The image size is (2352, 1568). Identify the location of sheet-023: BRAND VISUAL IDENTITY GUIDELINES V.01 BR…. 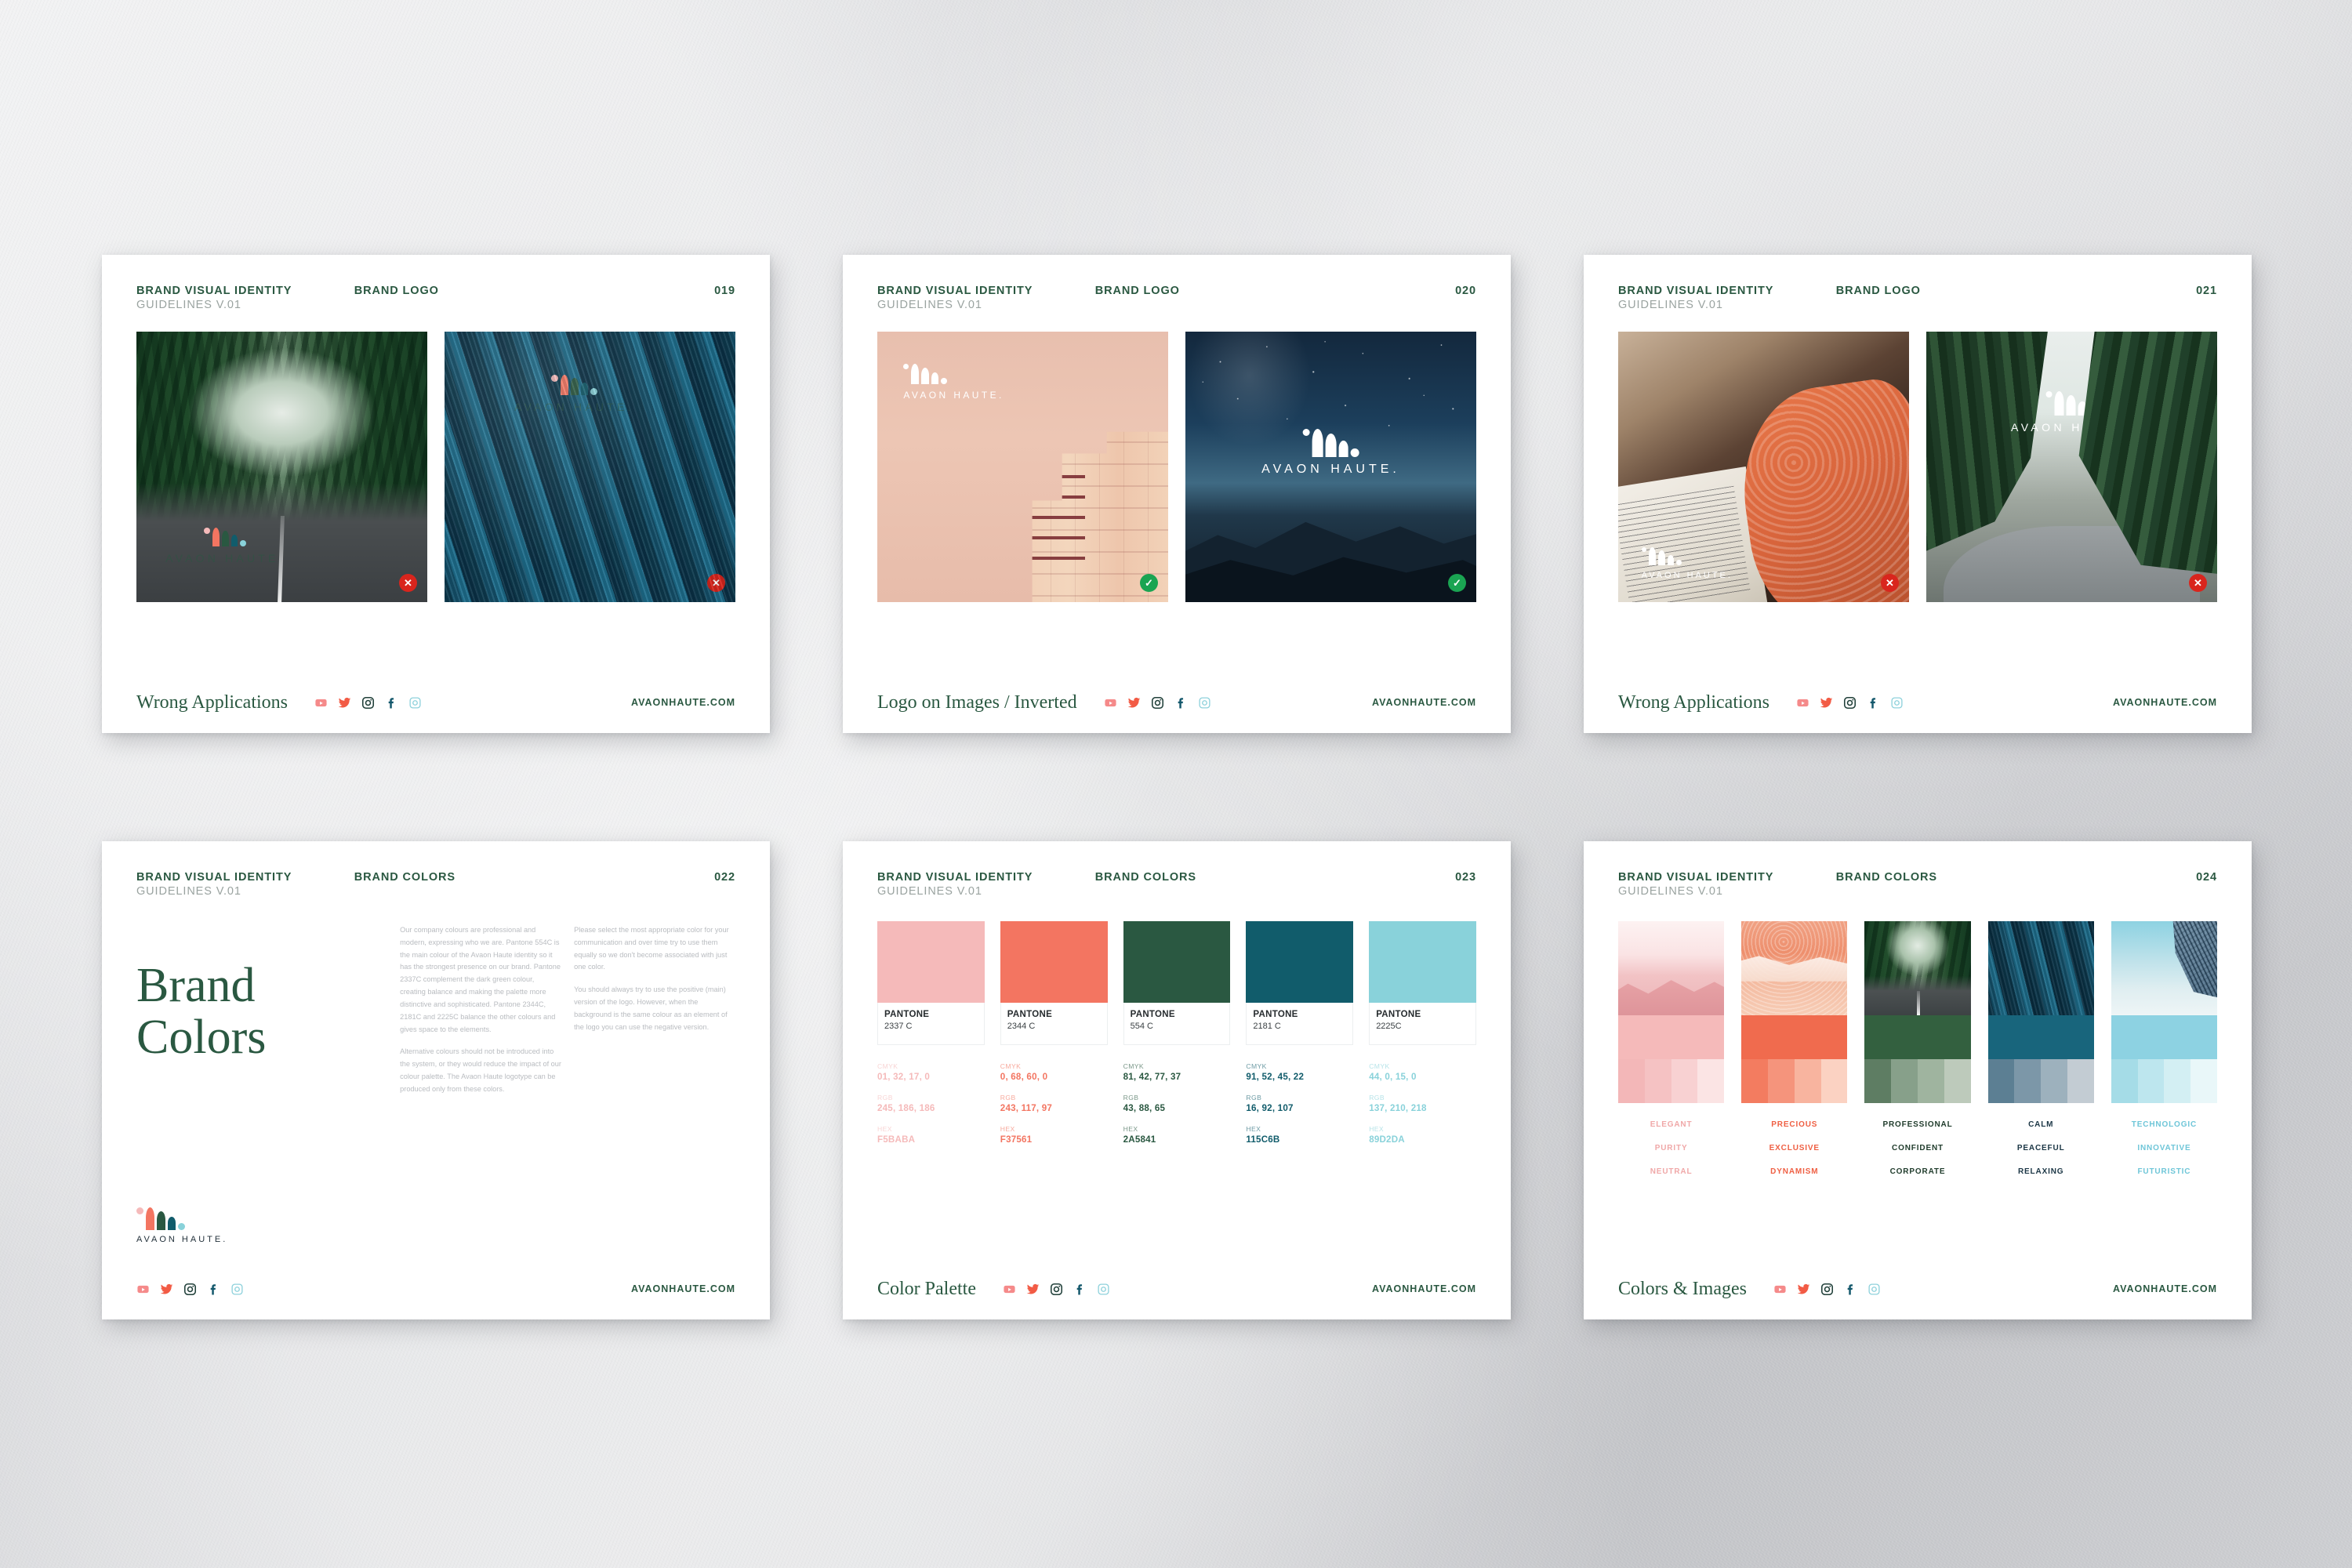
(1177, 1080).